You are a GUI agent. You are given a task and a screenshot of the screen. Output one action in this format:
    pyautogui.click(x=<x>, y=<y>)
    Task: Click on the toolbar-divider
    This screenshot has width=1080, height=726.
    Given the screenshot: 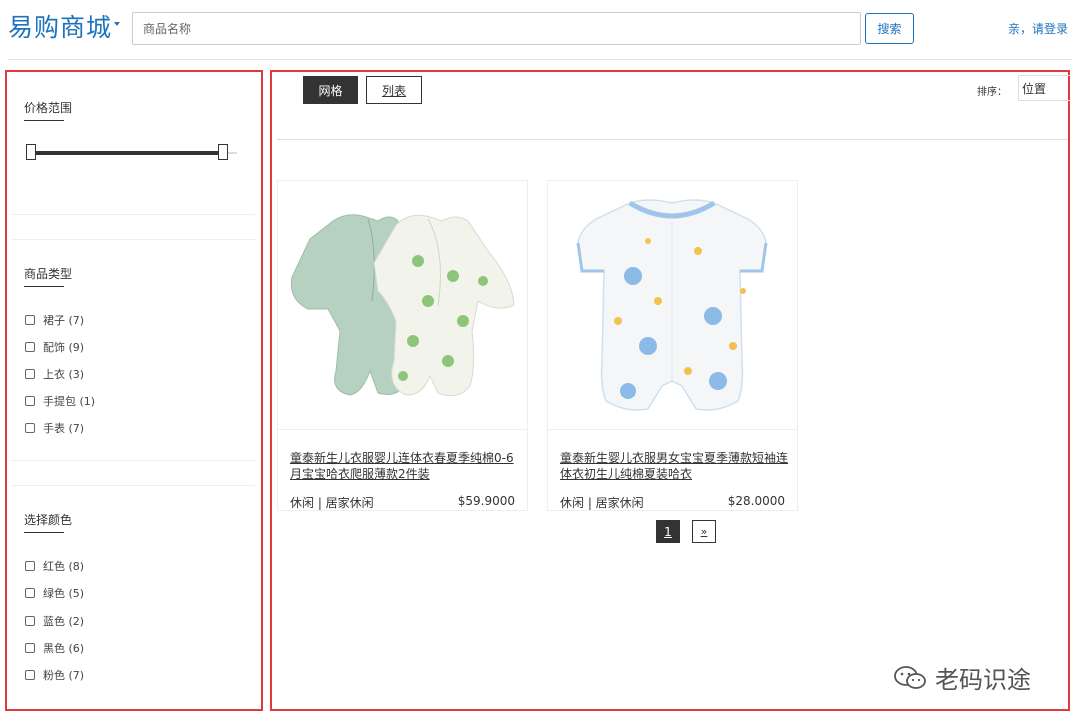 What is the action you would take?
    pyautogui.click(x=672, y=139)
    